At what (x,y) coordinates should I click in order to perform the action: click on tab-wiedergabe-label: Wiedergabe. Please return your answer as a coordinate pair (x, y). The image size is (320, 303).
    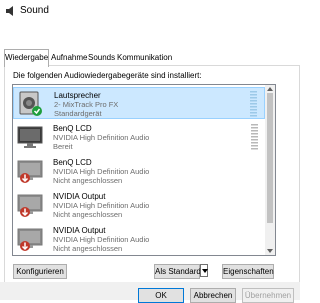
    Looking at the image, I should click on (27, 57).